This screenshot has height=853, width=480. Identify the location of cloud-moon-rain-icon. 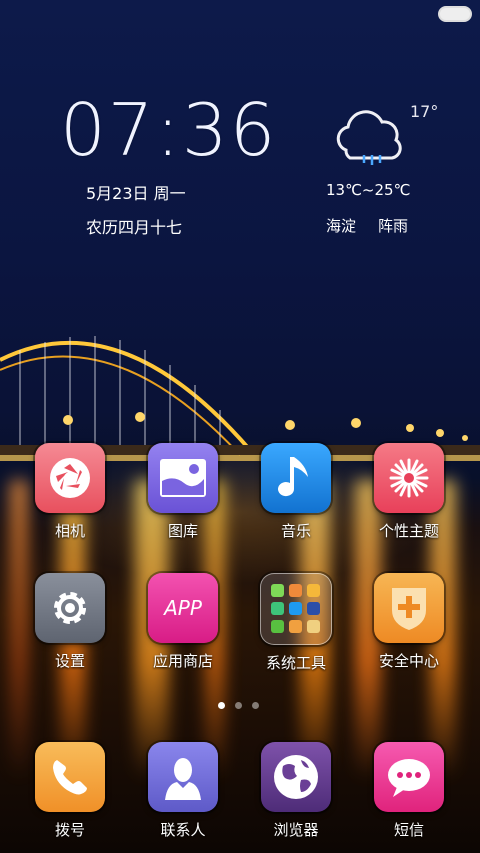
(373, 135).